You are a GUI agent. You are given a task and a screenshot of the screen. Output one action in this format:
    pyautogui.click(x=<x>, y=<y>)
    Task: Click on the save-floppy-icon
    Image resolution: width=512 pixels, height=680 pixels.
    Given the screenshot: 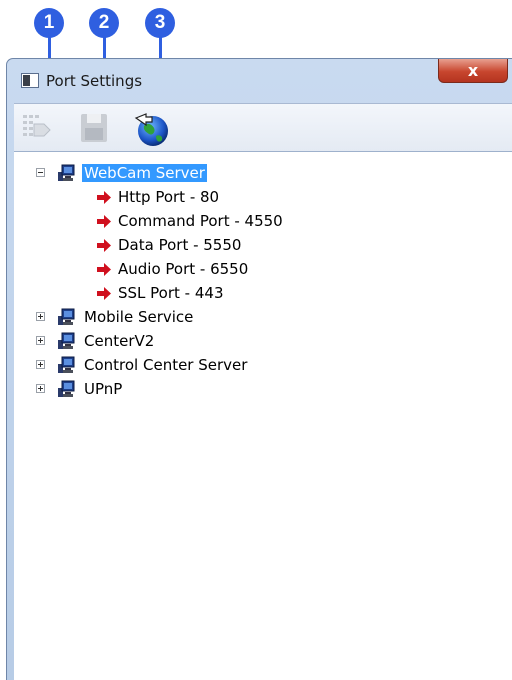 What is the action you would take?
    pyautogui.click(x=94, y=128)
    